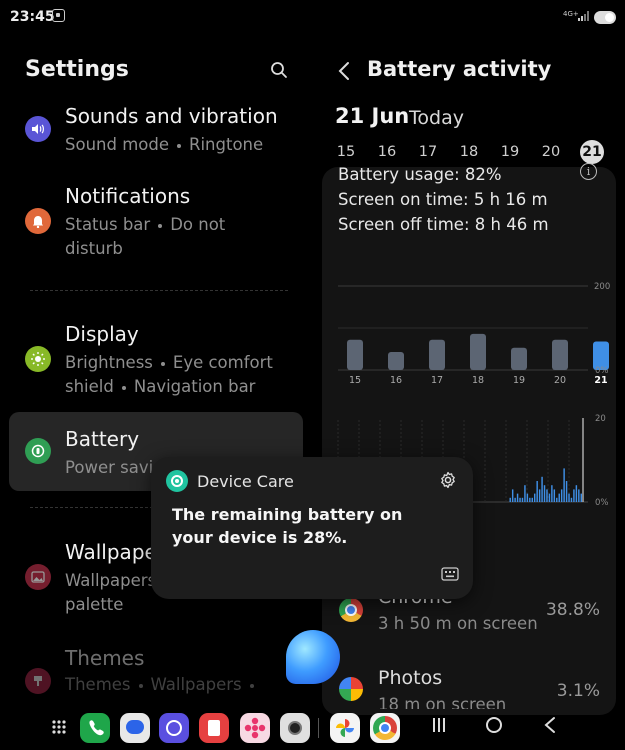  Describe the element at coordinates (428, 152) in the screenshot. I see `day-selector-17: 17` at that location.